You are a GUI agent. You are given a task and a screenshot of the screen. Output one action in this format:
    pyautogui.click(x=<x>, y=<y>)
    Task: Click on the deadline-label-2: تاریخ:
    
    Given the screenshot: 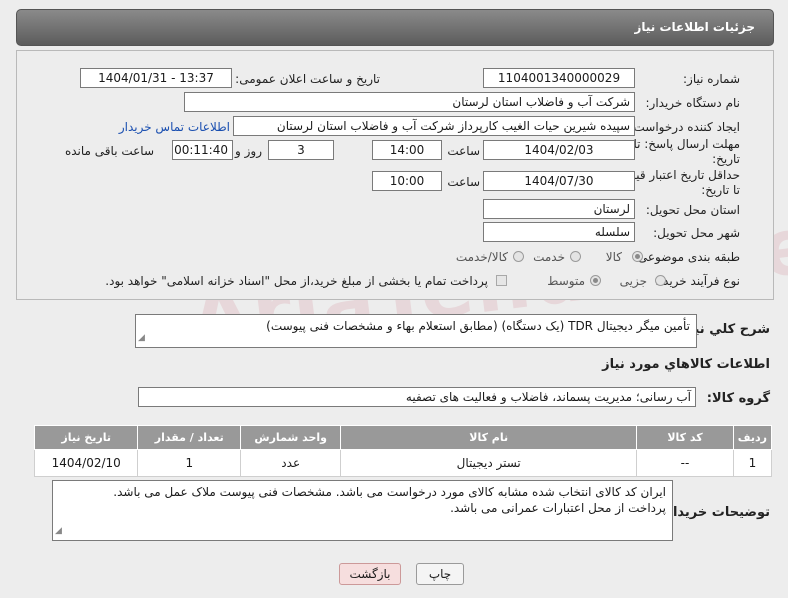 What is the action you would take?
    pyautogui.click(x=726, y=159)
    